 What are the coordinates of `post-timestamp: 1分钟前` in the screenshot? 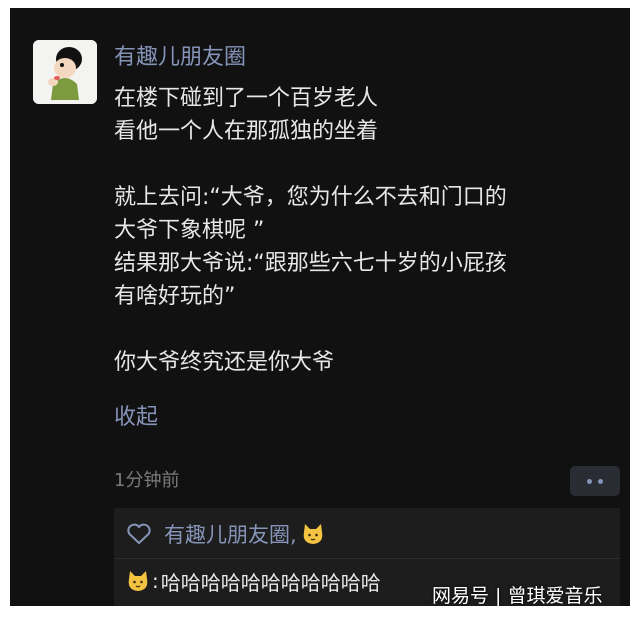 It's located at (147, 480).